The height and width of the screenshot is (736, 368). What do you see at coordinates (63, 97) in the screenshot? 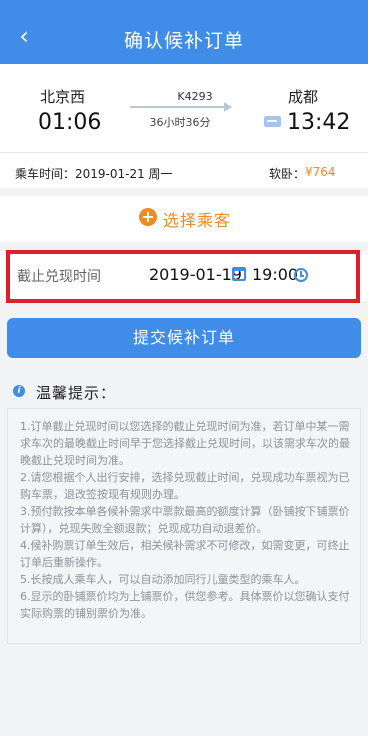
I see `from-station: 北京西` at bounding box center [63, 97].